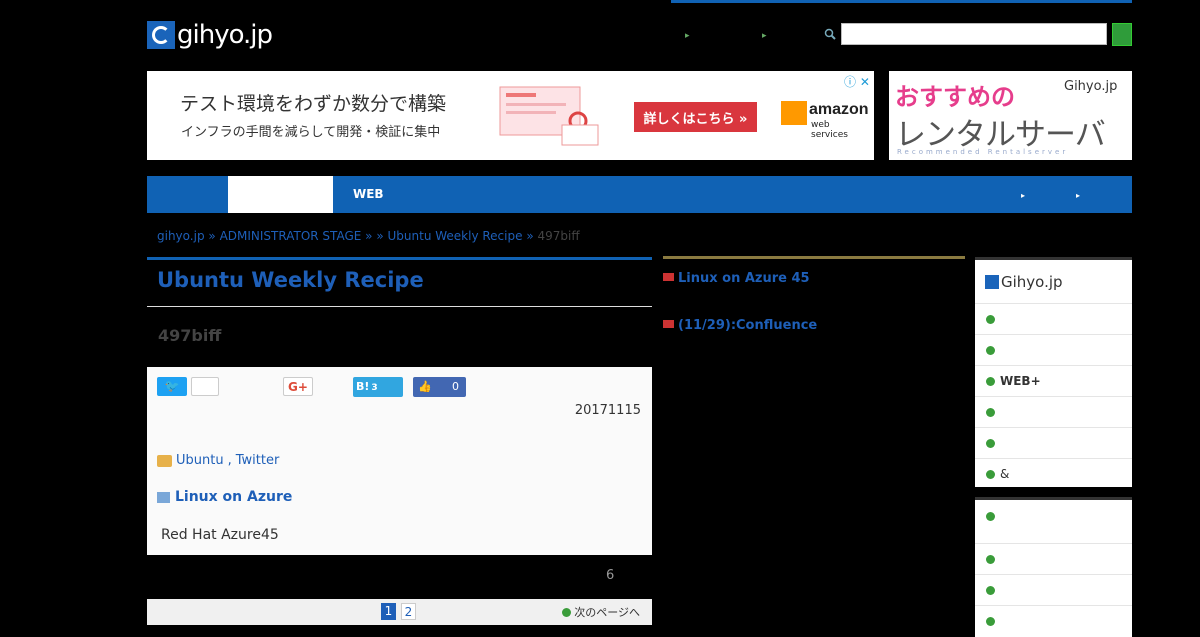 This screenshot has width=1200, height=637. I want to click on aws-subtext: web services, so click(829, 130).